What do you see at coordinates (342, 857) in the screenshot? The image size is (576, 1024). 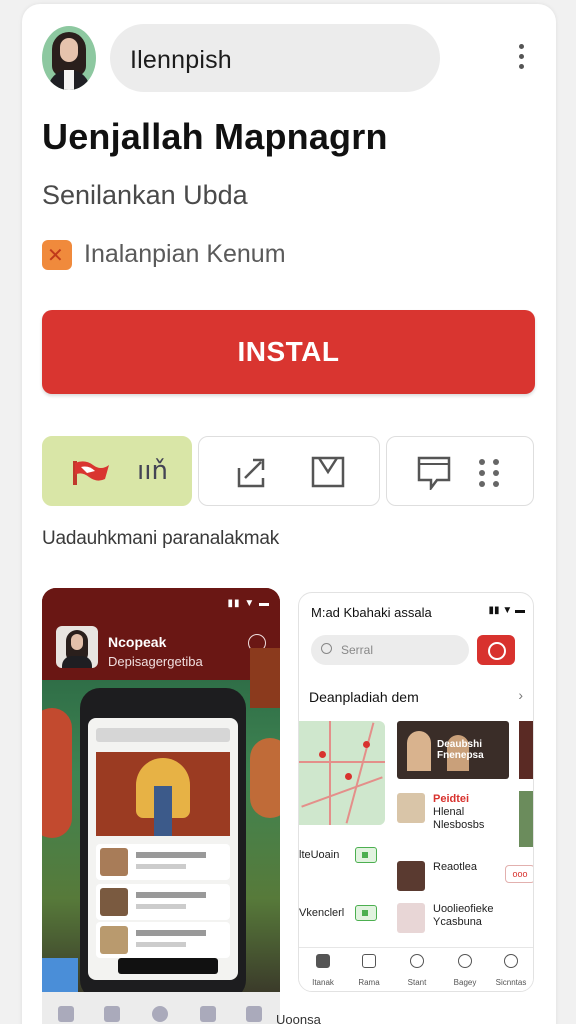 I see `list-row: lteUoain` at bounding box center [342, 857].